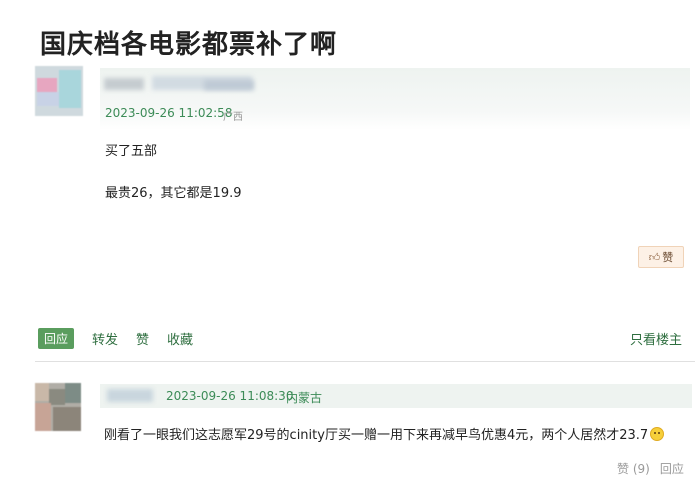 The width and height of the screenshot is (700, 482). I want to click on divider, so click(365, 361).